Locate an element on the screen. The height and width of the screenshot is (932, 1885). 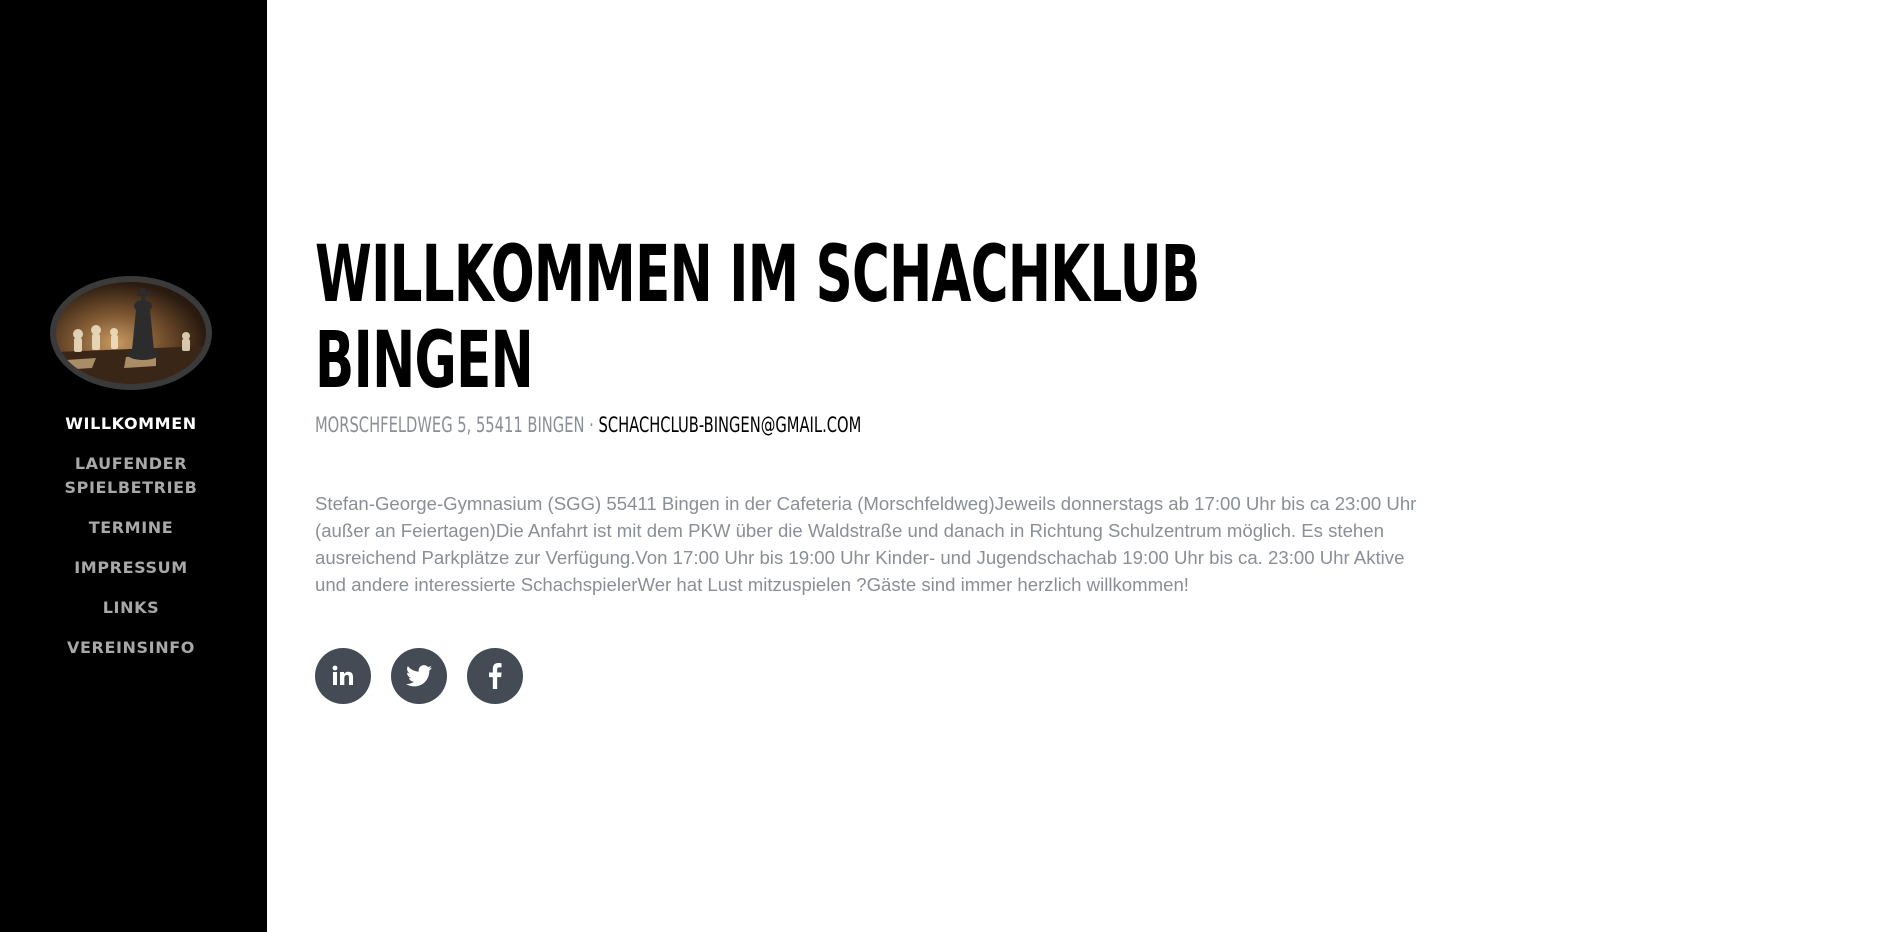
facebook-icon is located at coordinates (495, 676).